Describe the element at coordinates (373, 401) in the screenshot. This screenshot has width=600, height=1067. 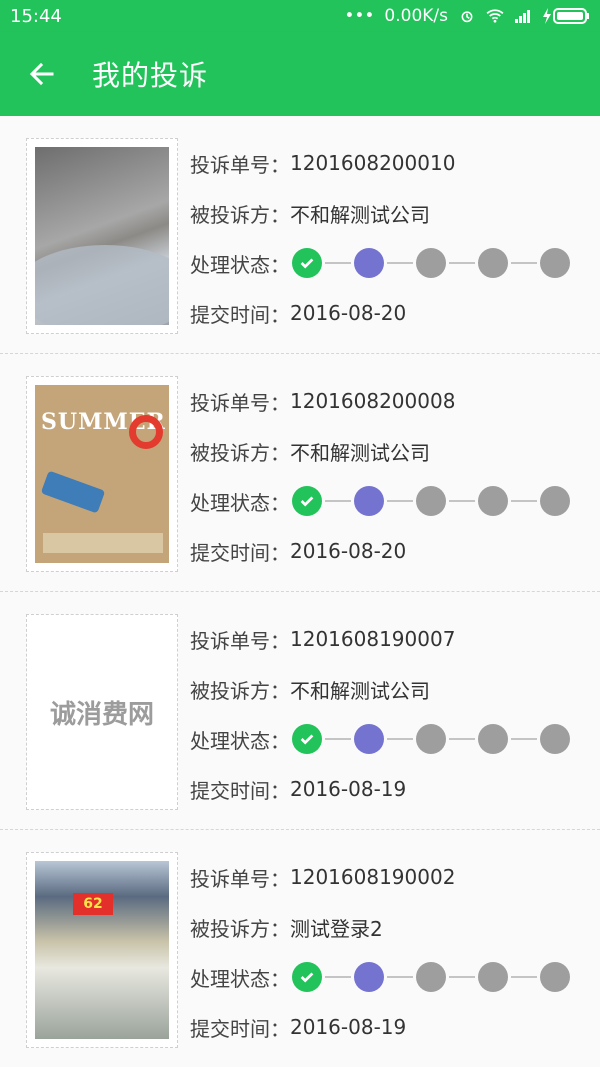
I see `order-no-value: 1201608200008` at that location.